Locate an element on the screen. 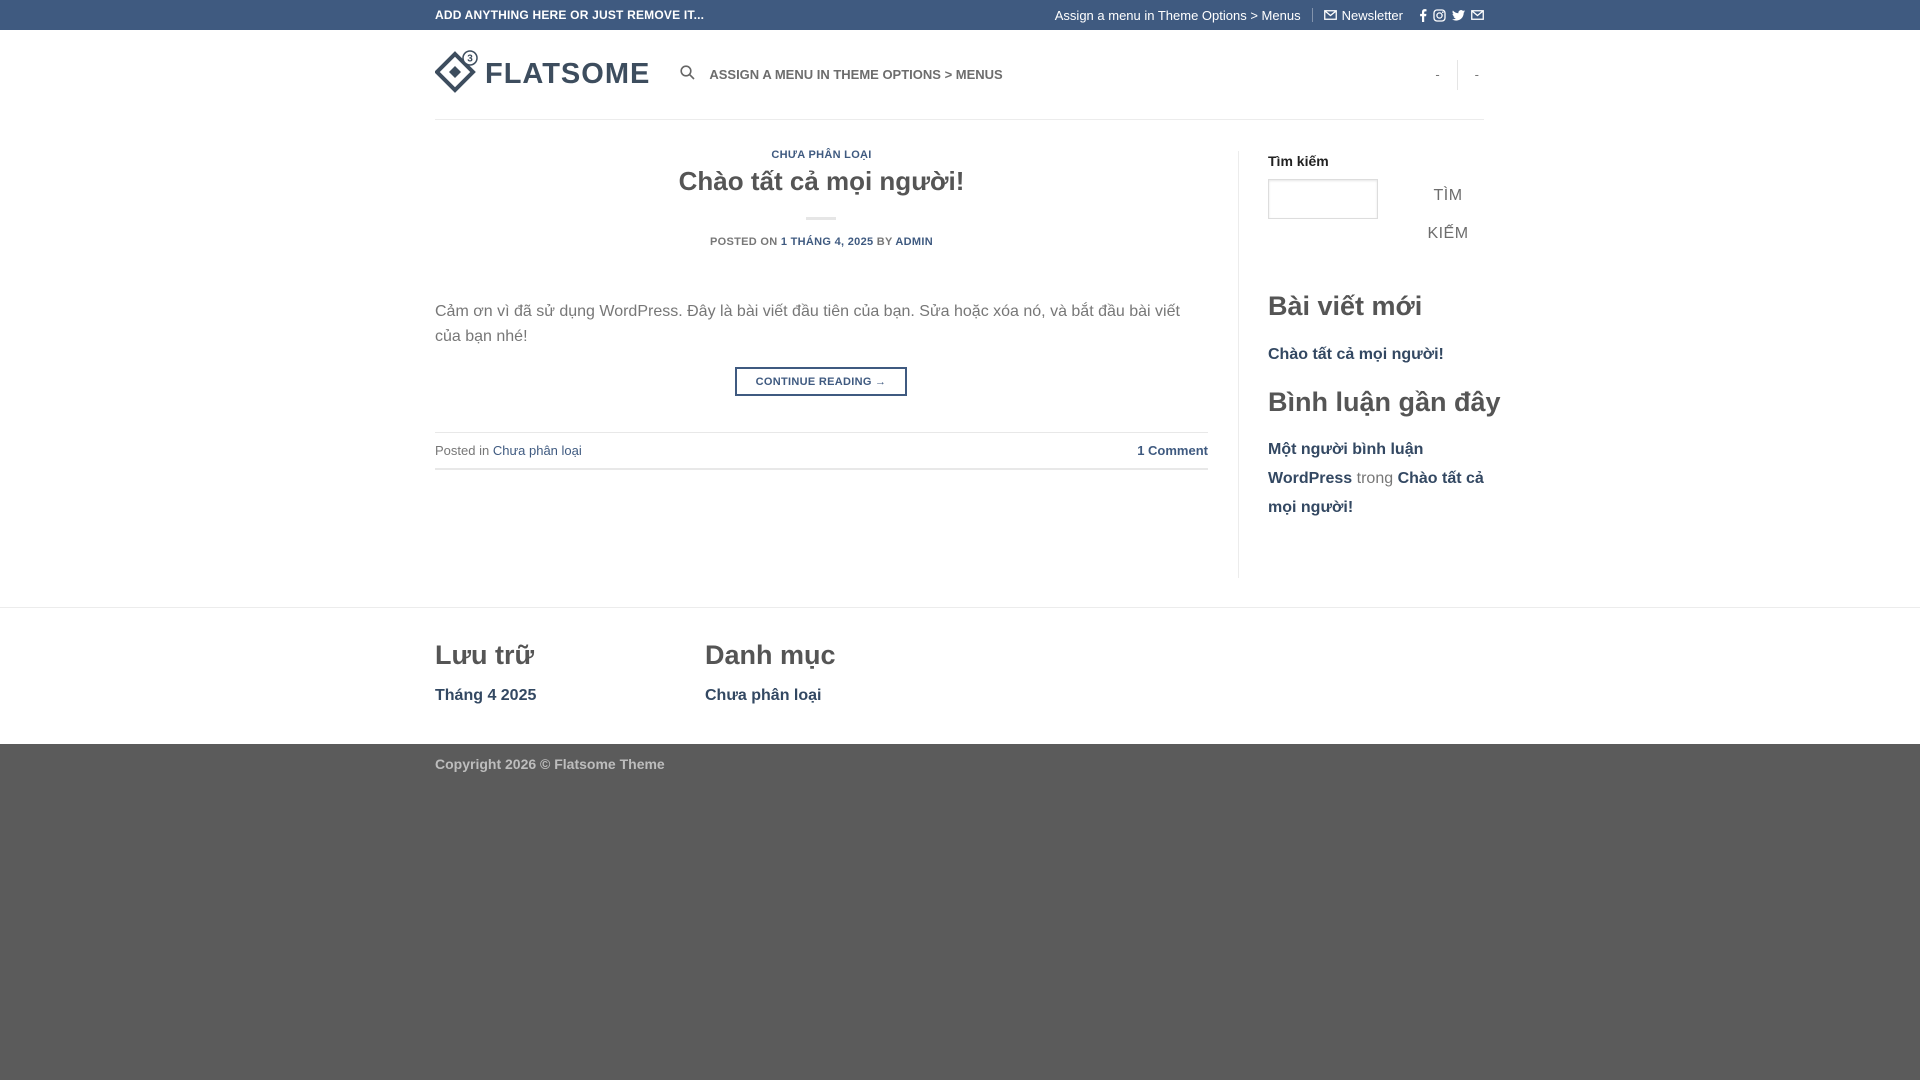 The height and width of the screenshot is (1080, 1920). post-title: Chào tất cả mọi người! is located at coordinates (821, 181).